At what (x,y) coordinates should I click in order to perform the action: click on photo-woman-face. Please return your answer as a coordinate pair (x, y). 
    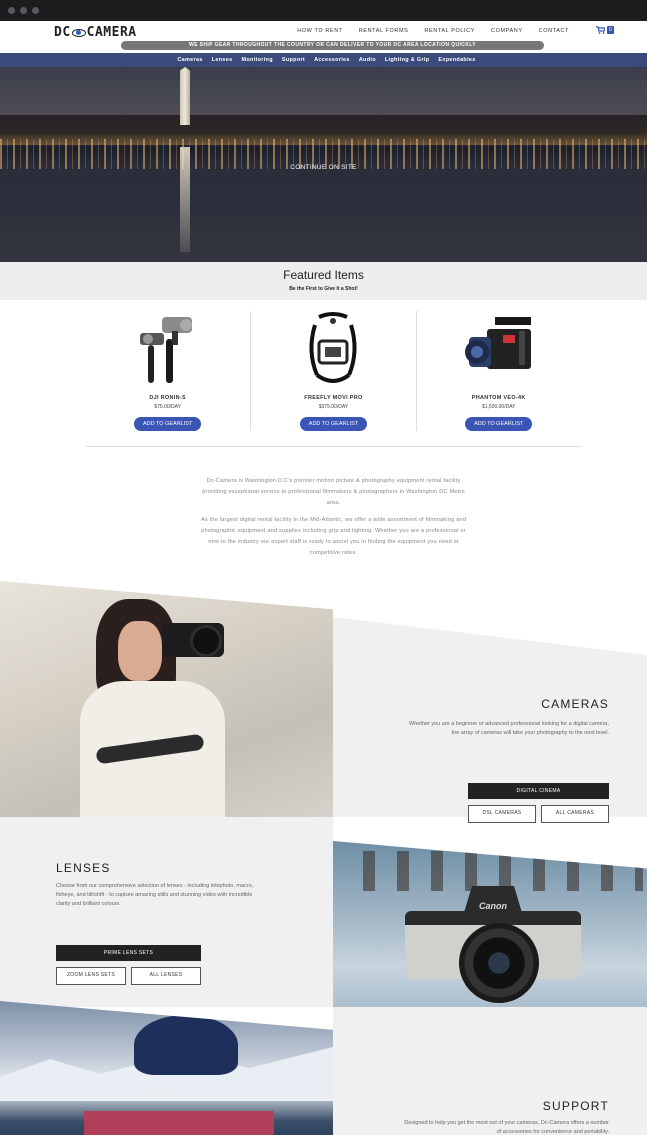
    Looking at the image, I should click on (140, 651).